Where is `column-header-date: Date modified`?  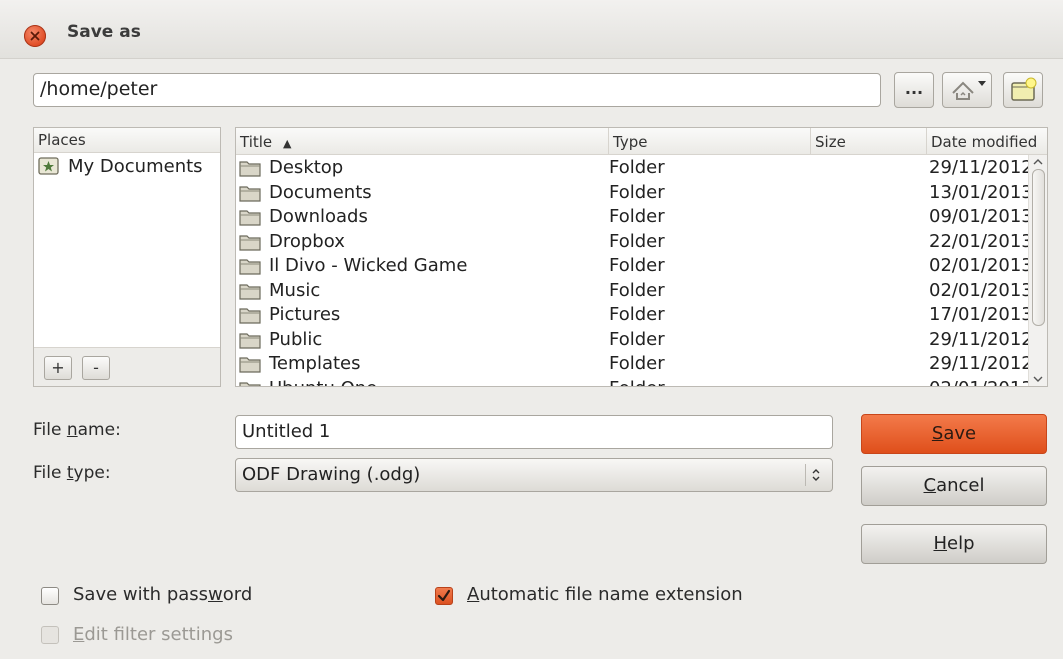
column-header-date: Date modified is located at coordinates (986, 141).